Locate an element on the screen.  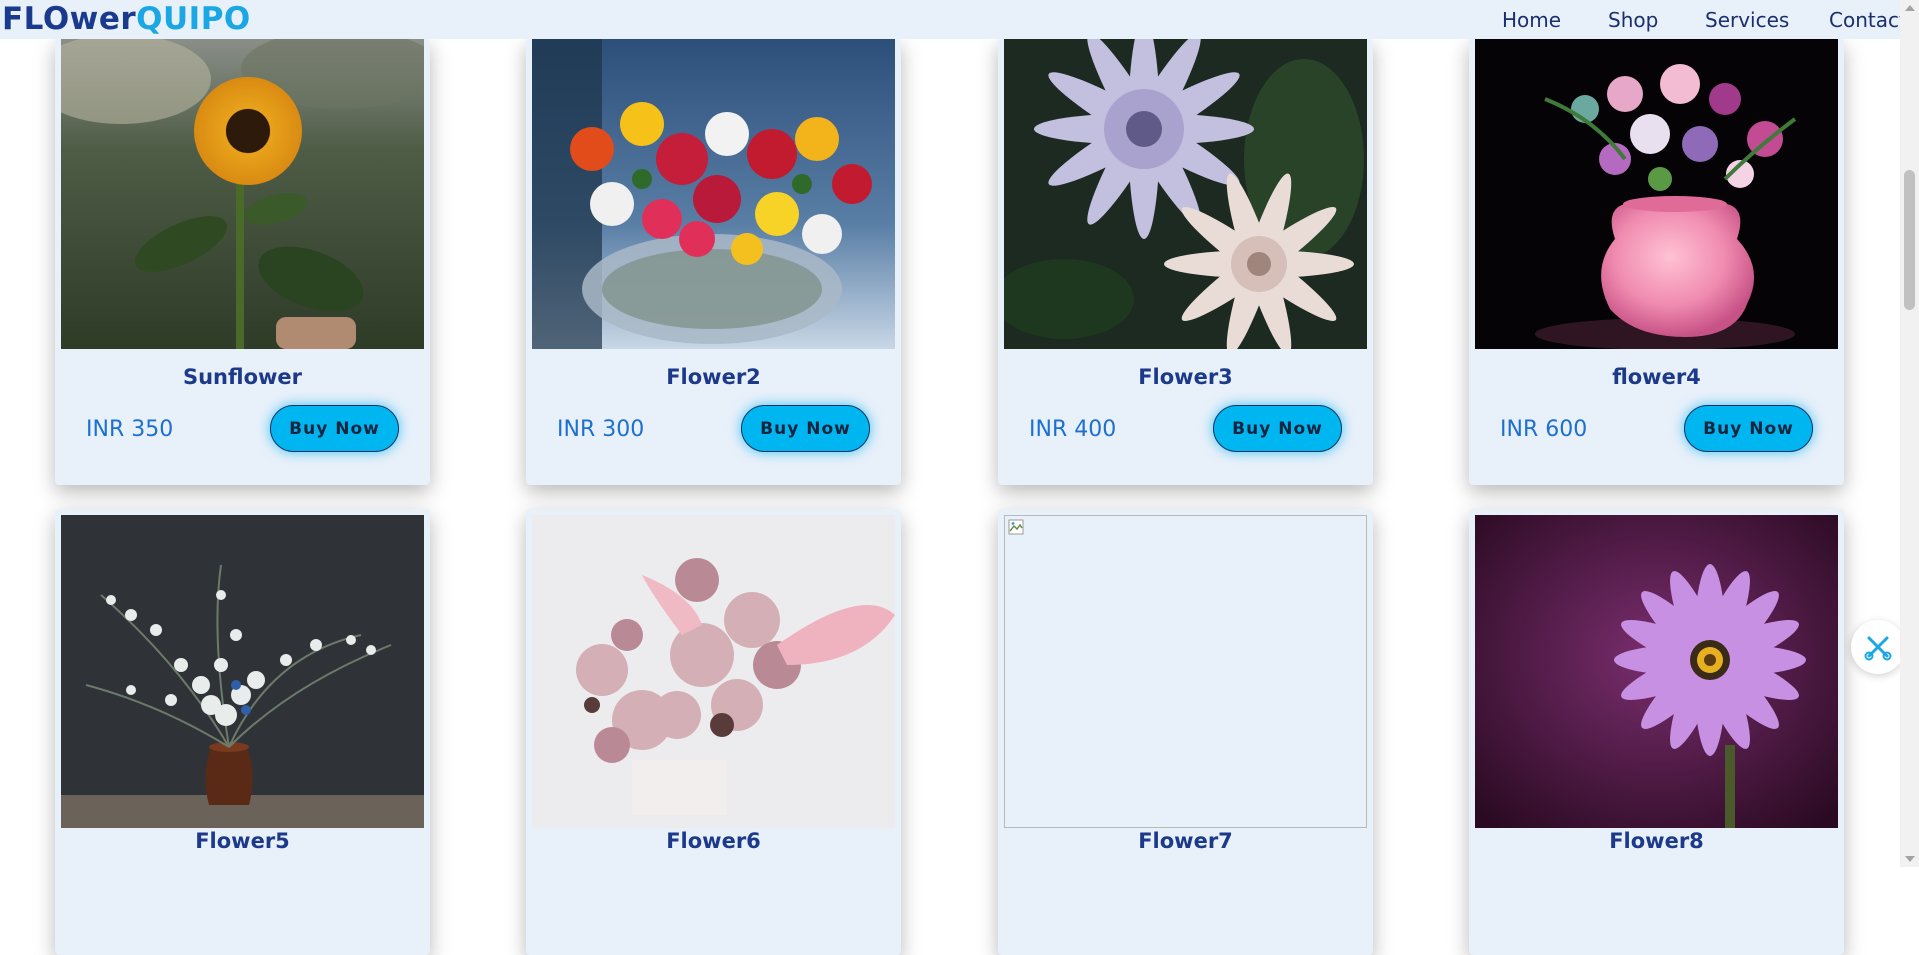
scroll-up-arrow-icon is located at coordinates (1910, 8).